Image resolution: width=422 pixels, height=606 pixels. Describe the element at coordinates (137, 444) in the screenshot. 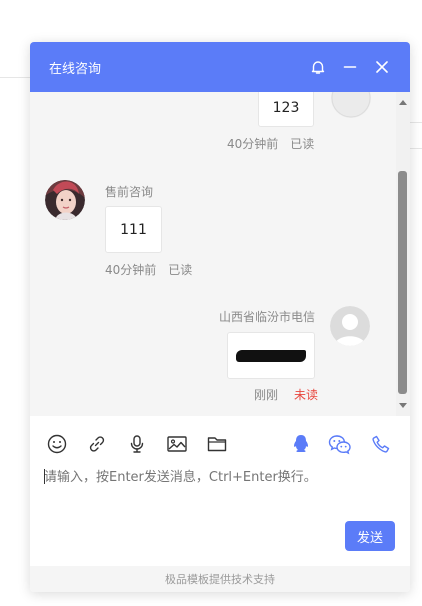

I see `microphone-icon` at that location.